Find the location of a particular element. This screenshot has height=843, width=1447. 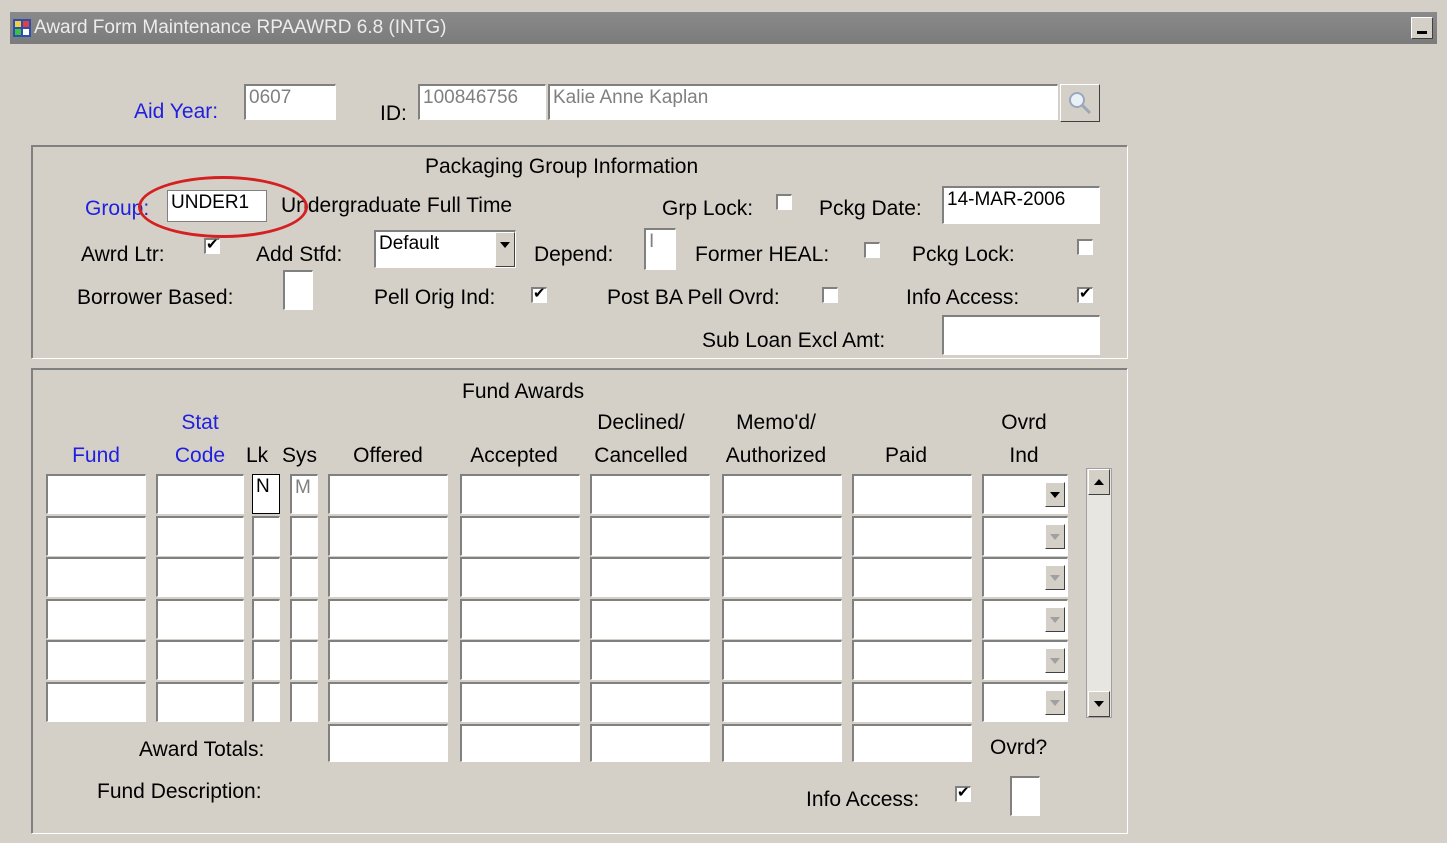

id-field: 100846756 is located at coordinates (482, 102).